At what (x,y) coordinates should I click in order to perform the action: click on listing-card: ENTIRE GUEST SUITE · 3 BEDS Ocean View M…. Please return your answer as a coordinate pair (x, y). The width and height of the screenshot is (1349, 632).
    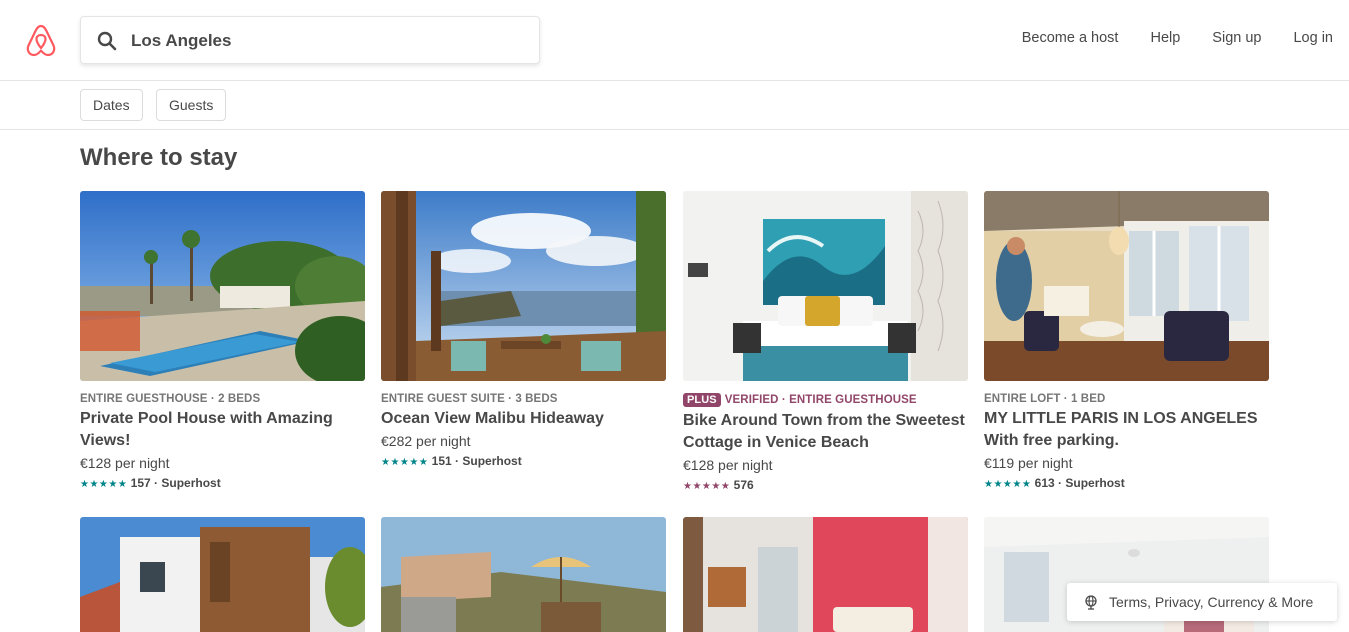
    Looking at the image, I should click on (523, 329).